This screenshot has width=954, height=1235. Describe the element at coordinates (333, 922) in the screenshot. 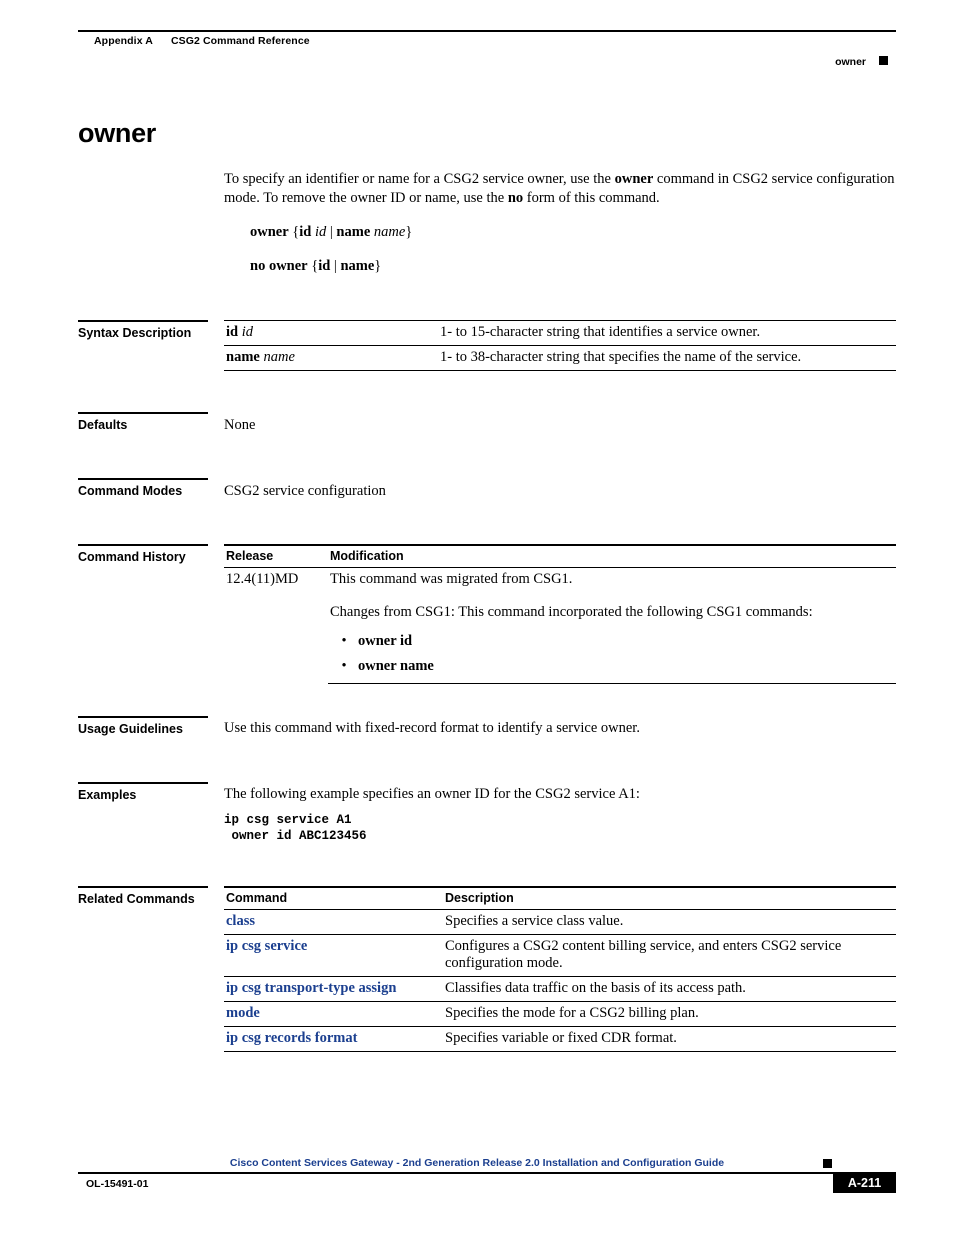

I see `related-command-cell: class` at that location.